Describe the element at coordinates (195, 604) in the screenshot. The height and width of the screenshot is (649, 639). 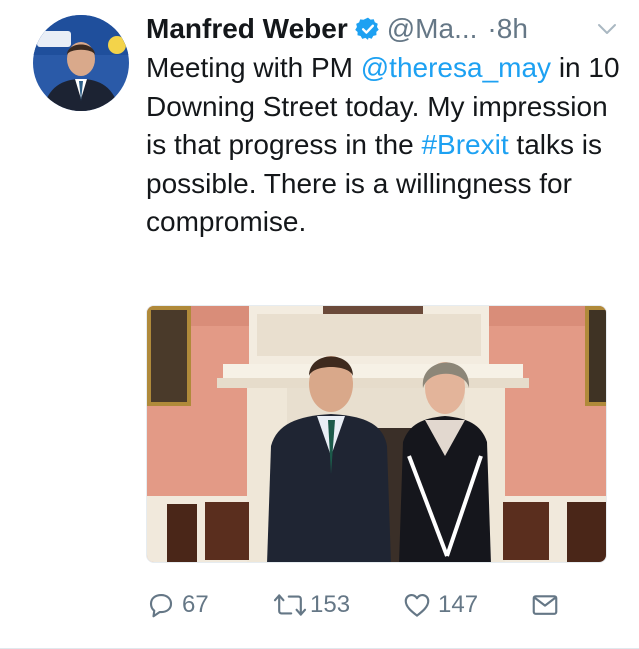
I see `reply-count: 67` at that location.